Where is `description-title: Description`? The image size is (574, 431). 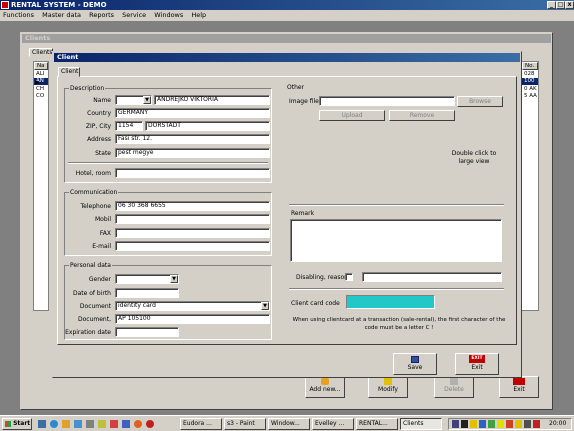
description-title: Description is located at coordinates (87, 88).